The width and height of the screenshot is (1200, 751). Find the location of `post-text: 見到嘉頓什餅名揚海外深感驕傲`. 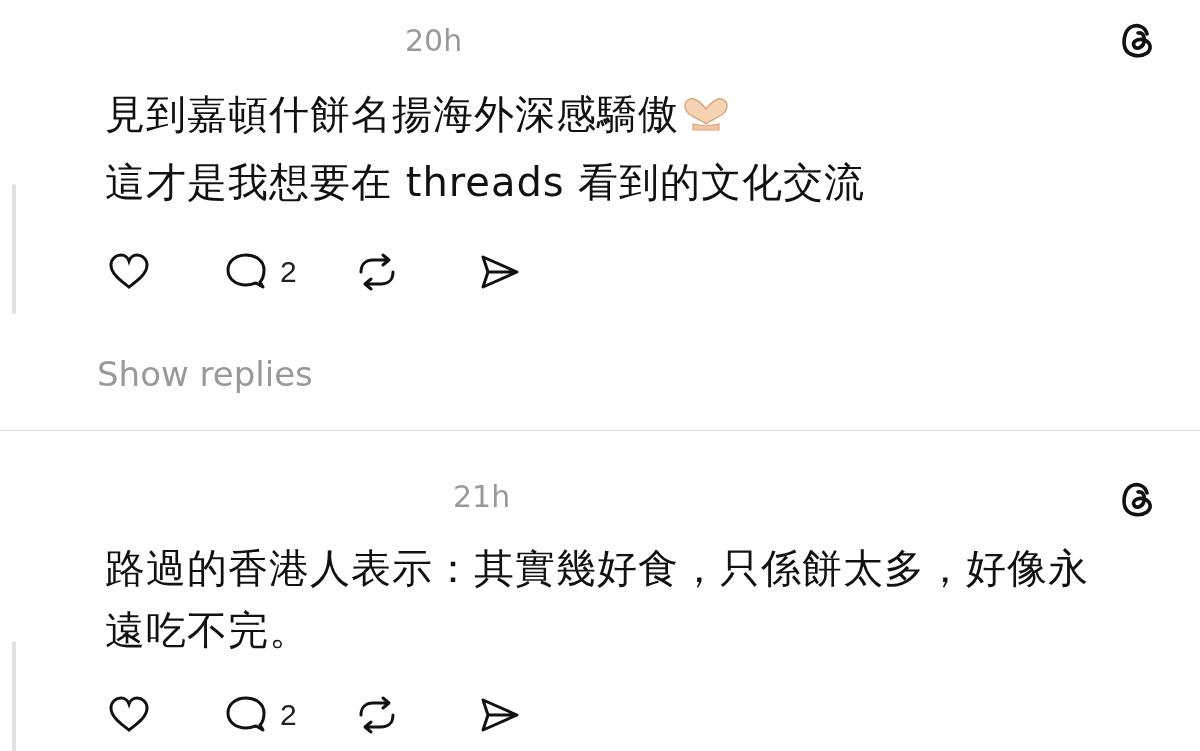

post-text: 見到嘉頓什餅名揚海外深感驕傲 is located at coordinates (610, 114).